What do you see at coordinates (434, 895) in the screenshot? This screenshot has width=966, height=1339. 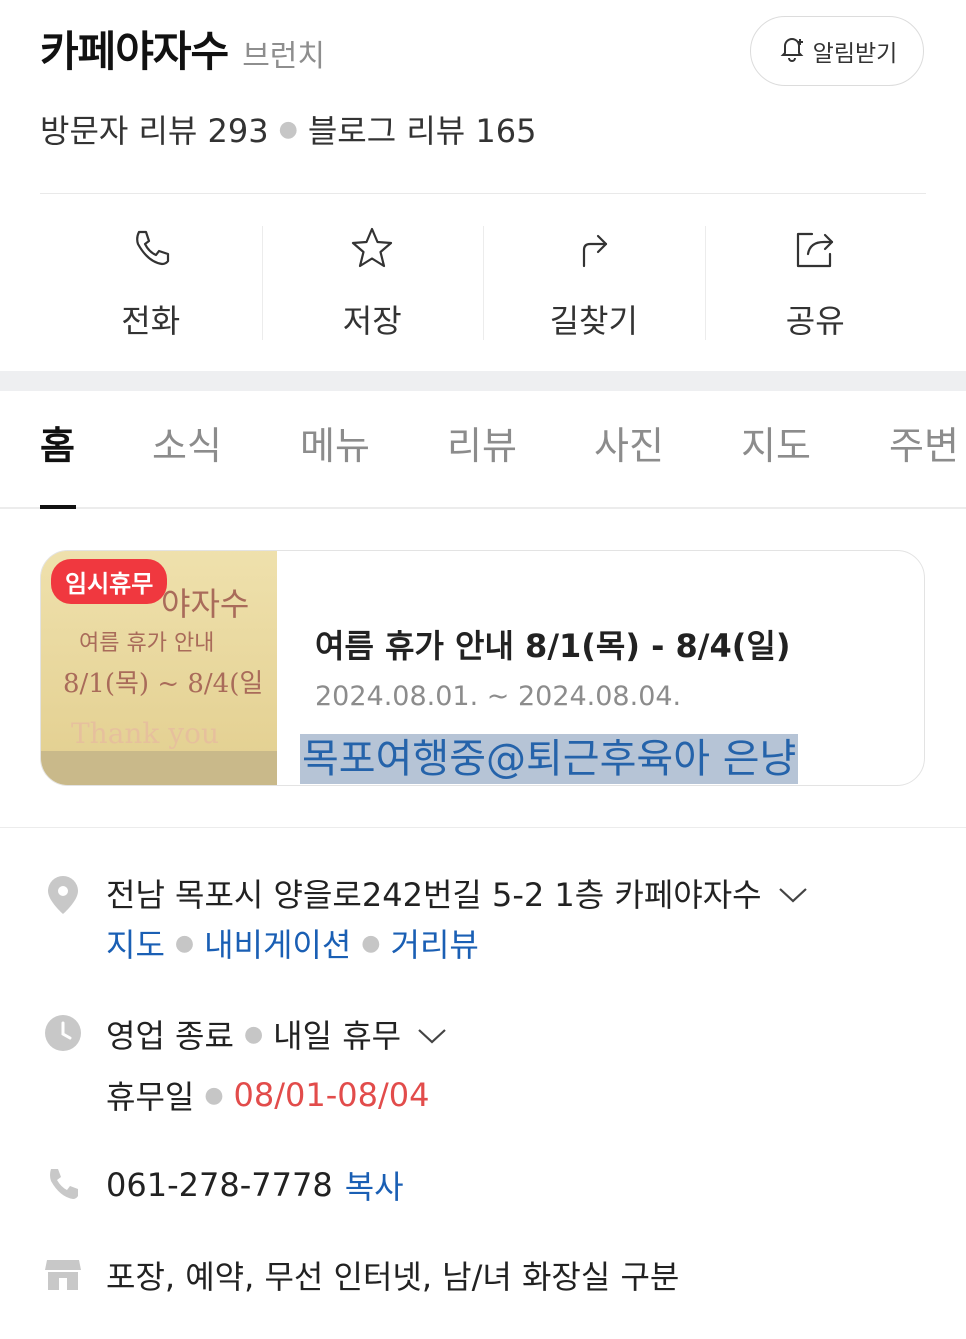 I see `address-text: 전남 목포시 양을로242번길 5-2 1층 카페야자수` at bounding box center [434, 895].